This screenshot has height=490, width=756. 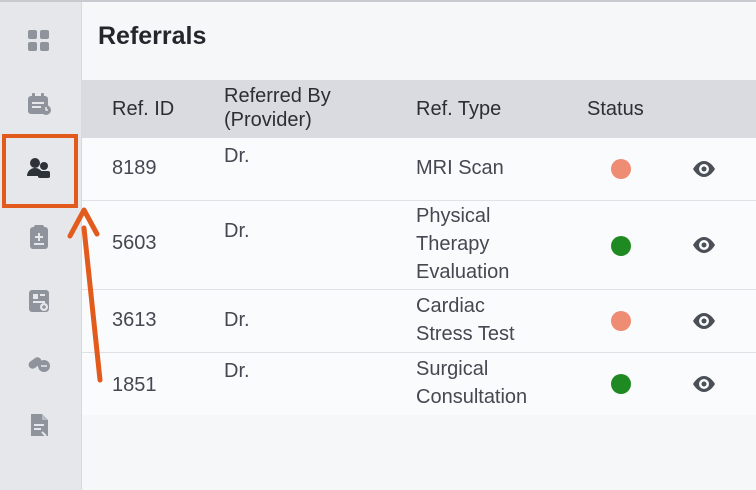 What do you see at coordinates (134, 320) in the screenshot?
I see `ref-id: 3613` at bounding box center [134, 320].